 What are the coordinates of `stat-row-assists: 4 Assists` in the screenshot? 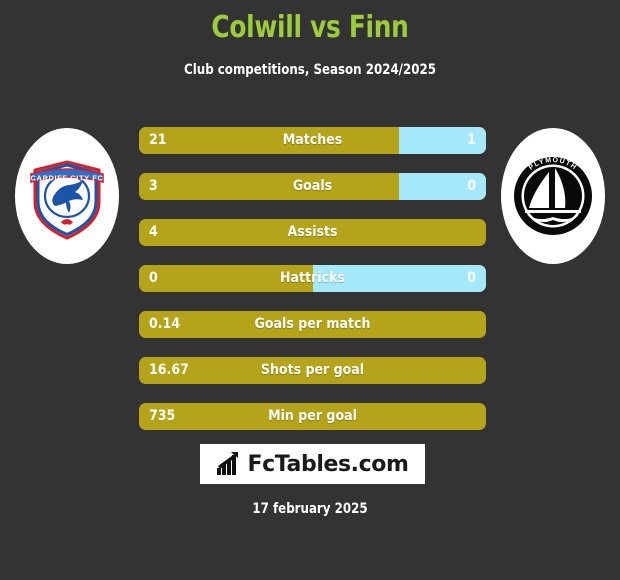 It's located at (312, 232).